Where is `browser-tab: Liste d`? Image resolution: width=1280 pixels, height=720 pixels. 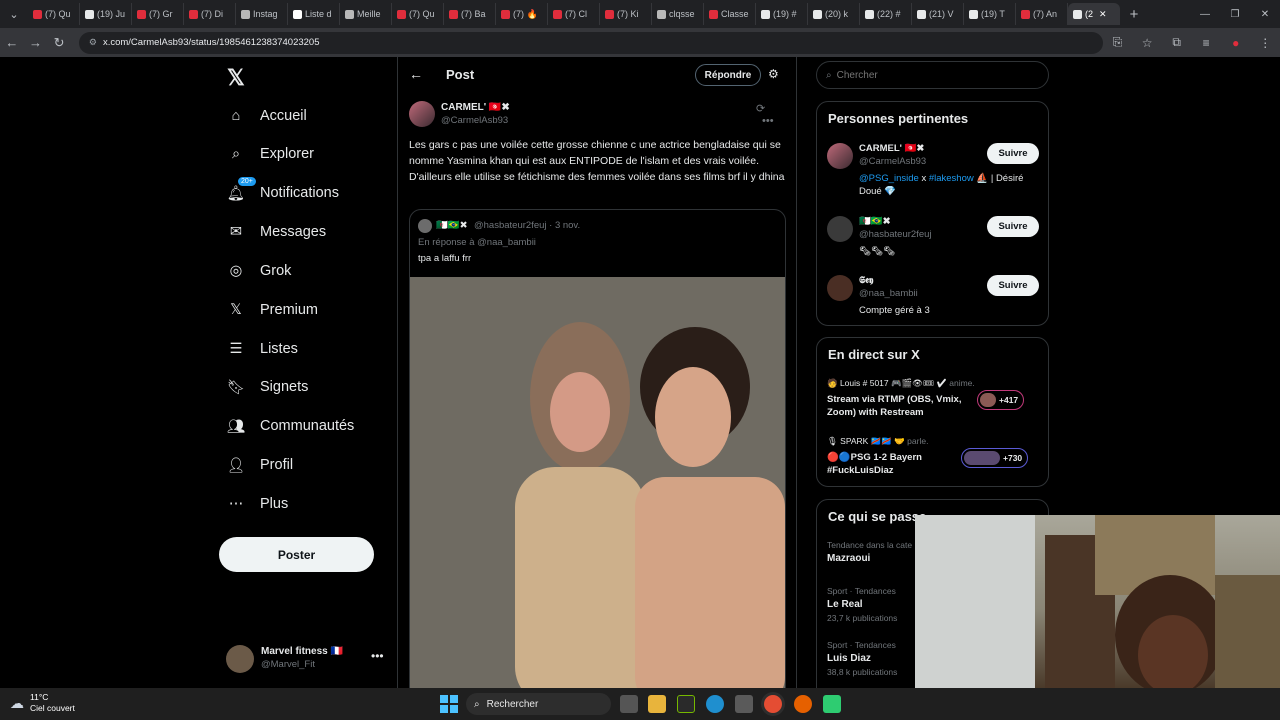 browser-tab: Liste d is located at coordinates (314, 14).